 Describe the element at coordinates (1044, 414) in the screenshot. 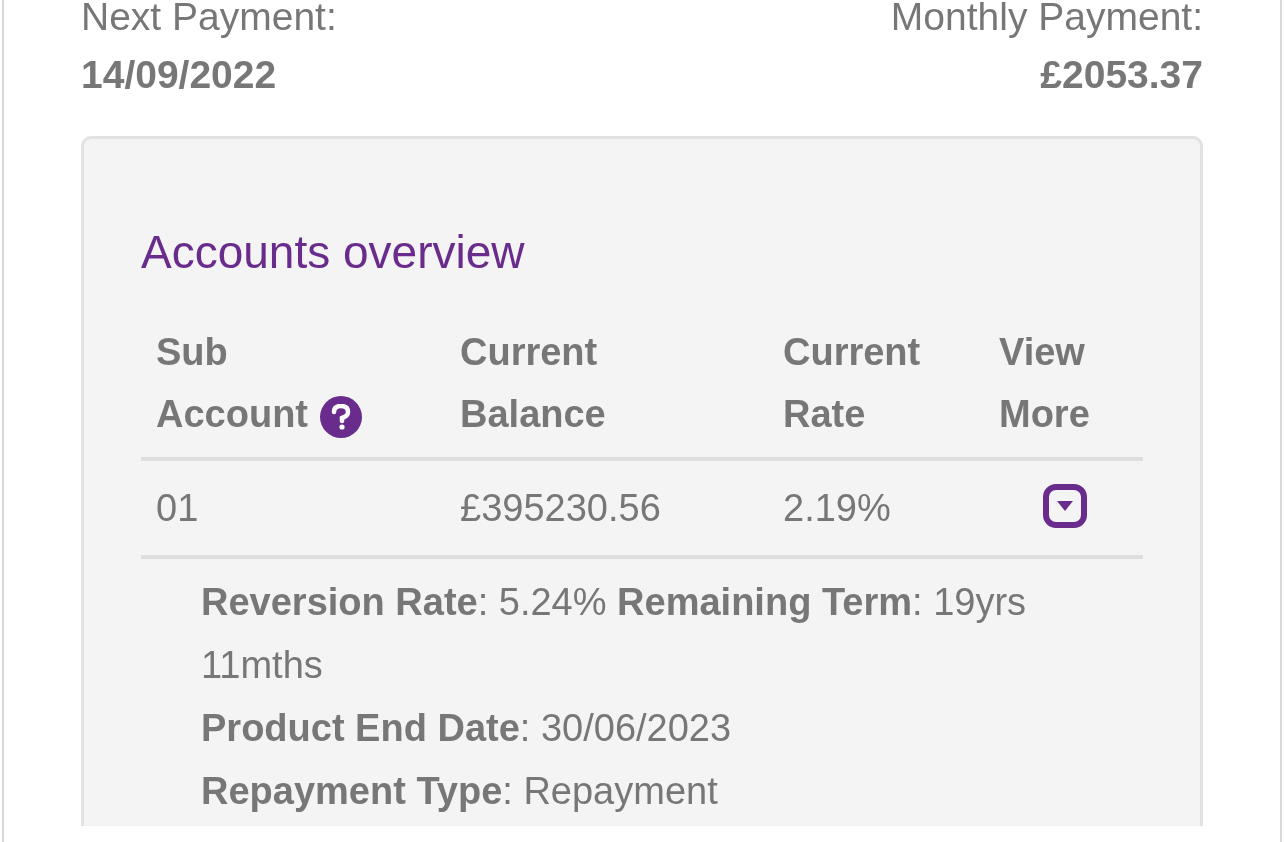

I see `column-header-text: More` at that location.